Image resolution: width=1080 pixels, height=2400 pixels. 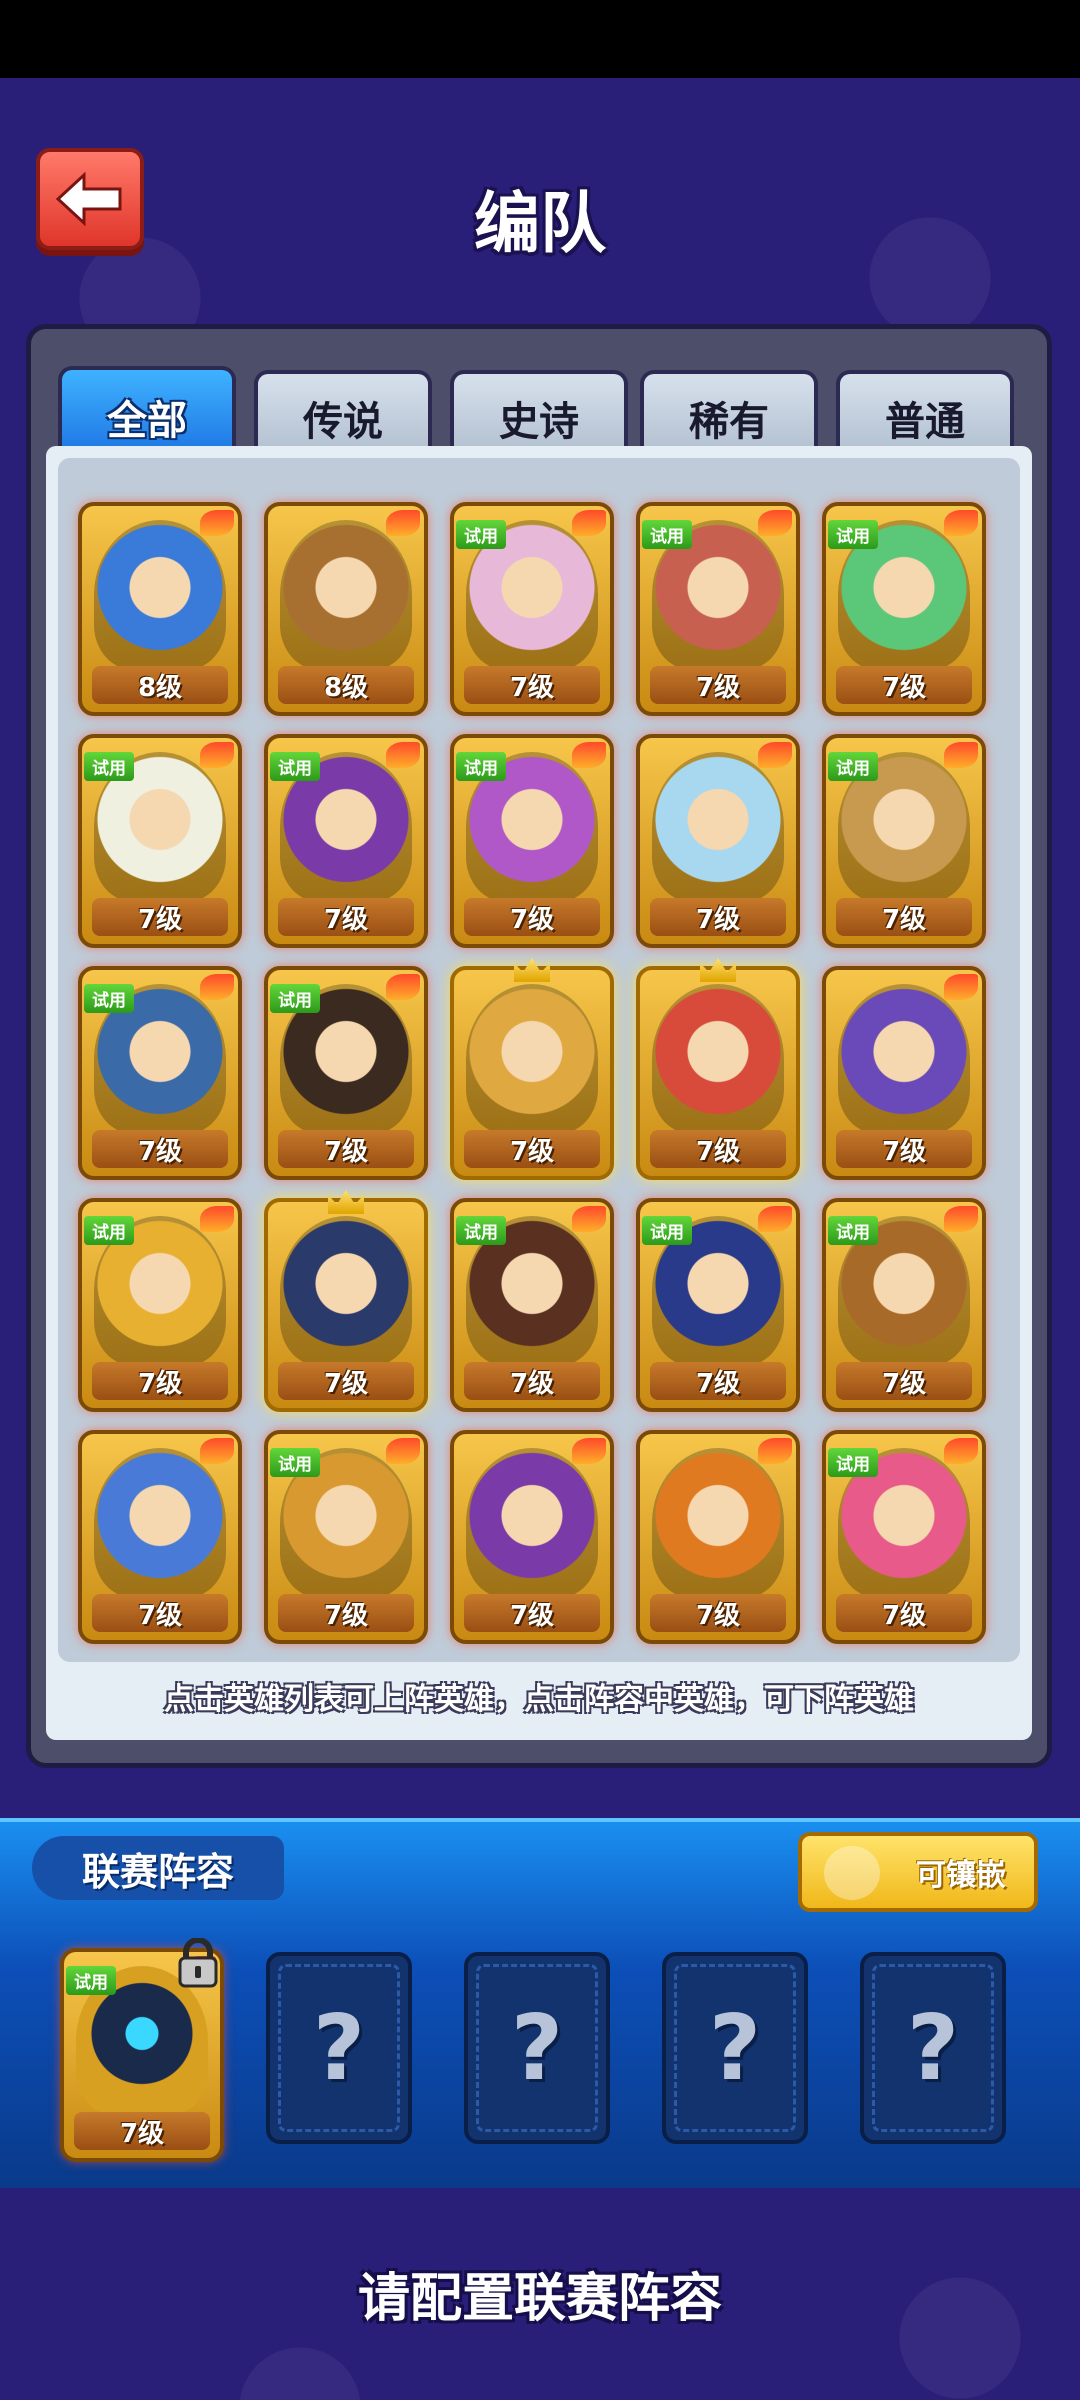 I want to click on status-bar, so click(x=540, y=39).